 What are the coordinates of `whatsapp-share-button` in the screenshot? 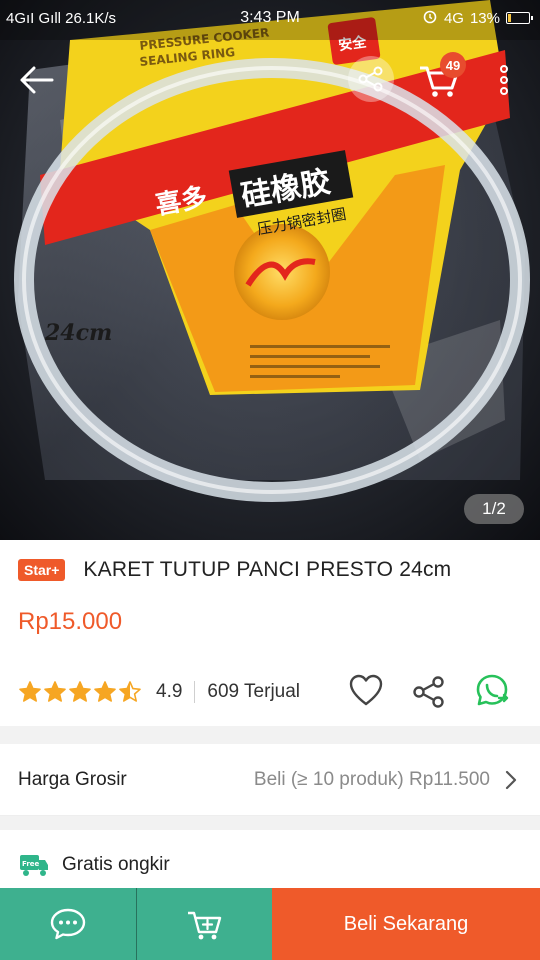 It's located at (492, 691).